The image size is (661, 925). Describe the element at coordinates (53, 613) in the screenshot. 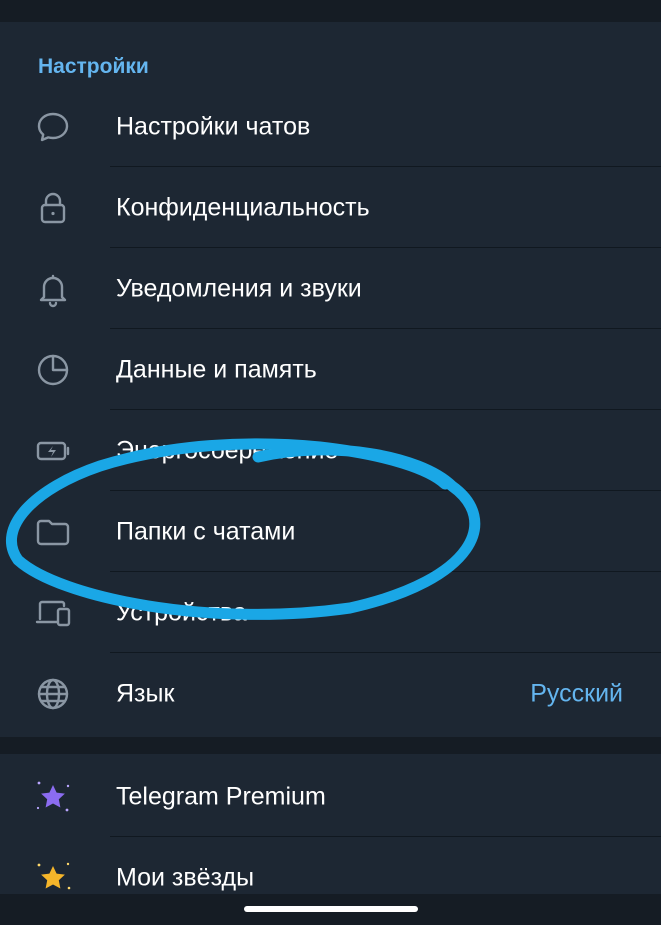

I see `devices-icon` at that location.